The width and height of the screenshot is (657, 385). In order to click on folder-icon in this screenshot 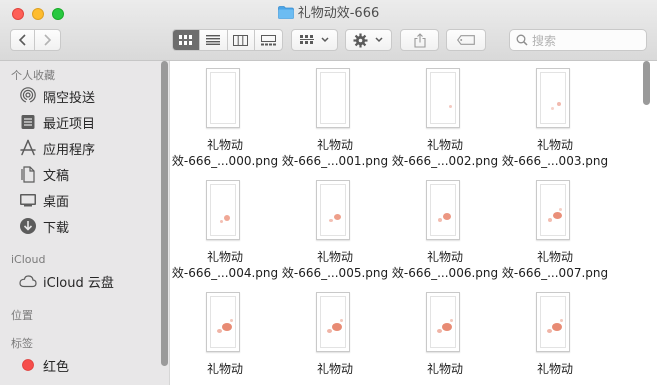, I will do `click(285, 15)`.